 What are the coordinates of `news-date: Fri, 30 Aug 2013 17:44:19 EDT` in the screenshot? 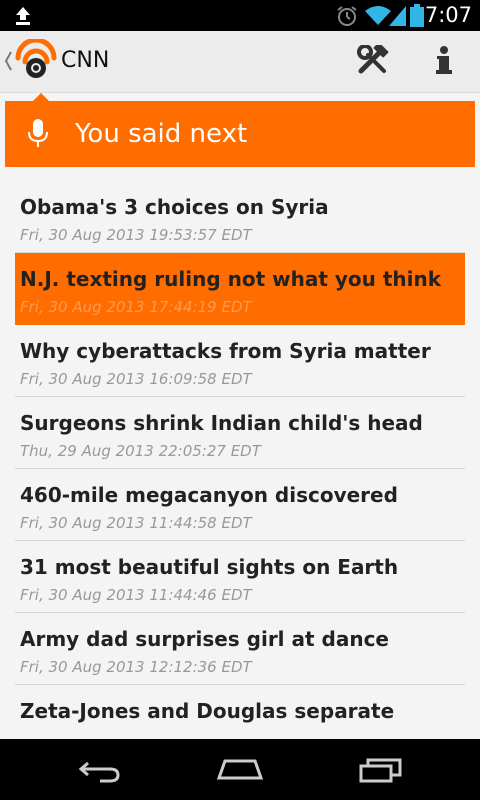 It's located at (136, 307).